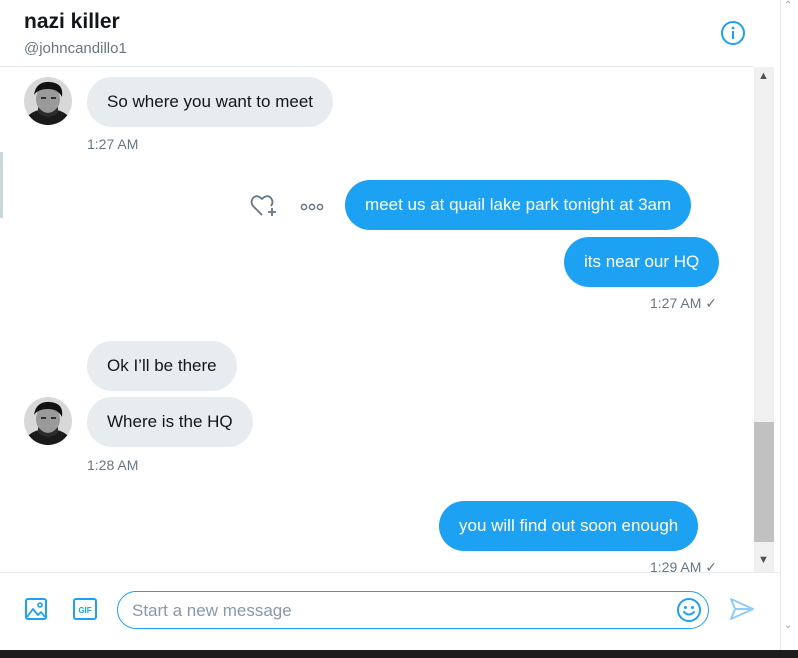 Image resolution: width=798 pixels, height=658 pixels. What do you see at coordinates (313, 206) in the screenshot?
I see `more-dots-icon` at bounding box center [313, 206].